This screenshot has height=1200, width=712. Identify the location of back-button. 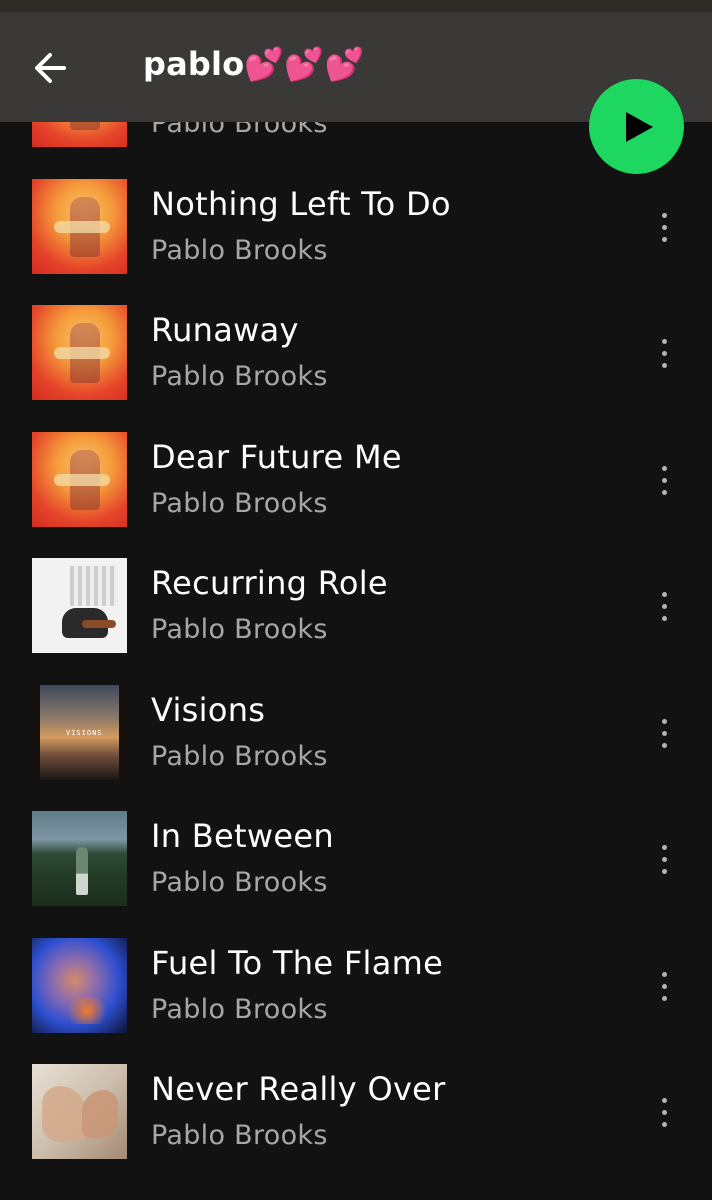
(50, 68).